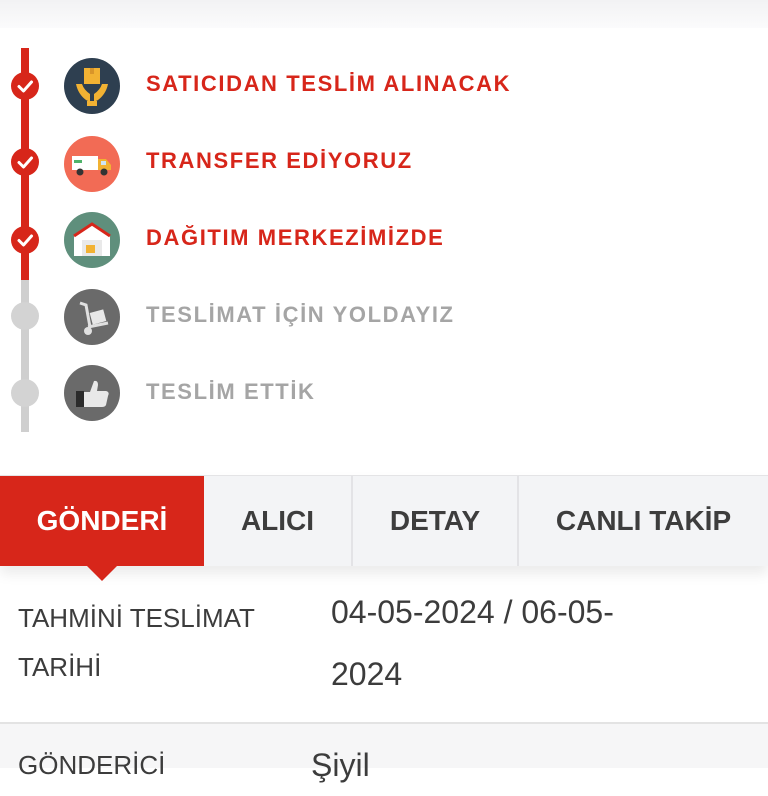  Describe the element at coordinates (92, 393) in the screenshot. I see `thumbs-up-icon` at that location.